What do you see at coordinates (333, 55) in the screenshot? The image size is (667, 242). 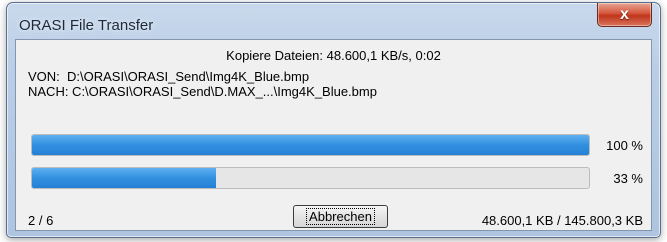 I see `transfer-status: Kopiere Dateien: 48.600,1 KB/s, 0:02` at bounding box center [333, 55].